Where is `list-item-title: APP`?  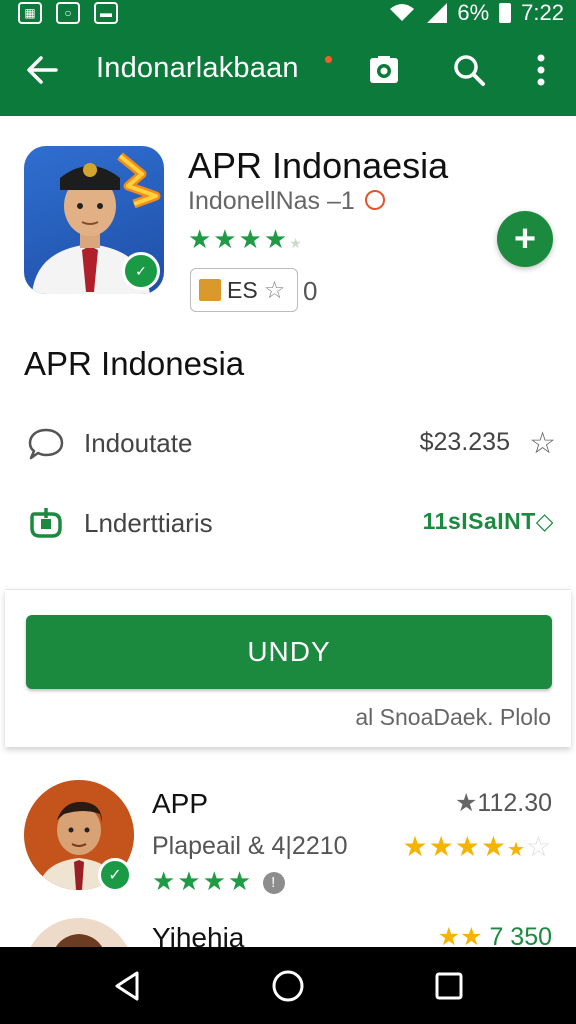
list-item-title: APP is located at coordinates (180, 803).